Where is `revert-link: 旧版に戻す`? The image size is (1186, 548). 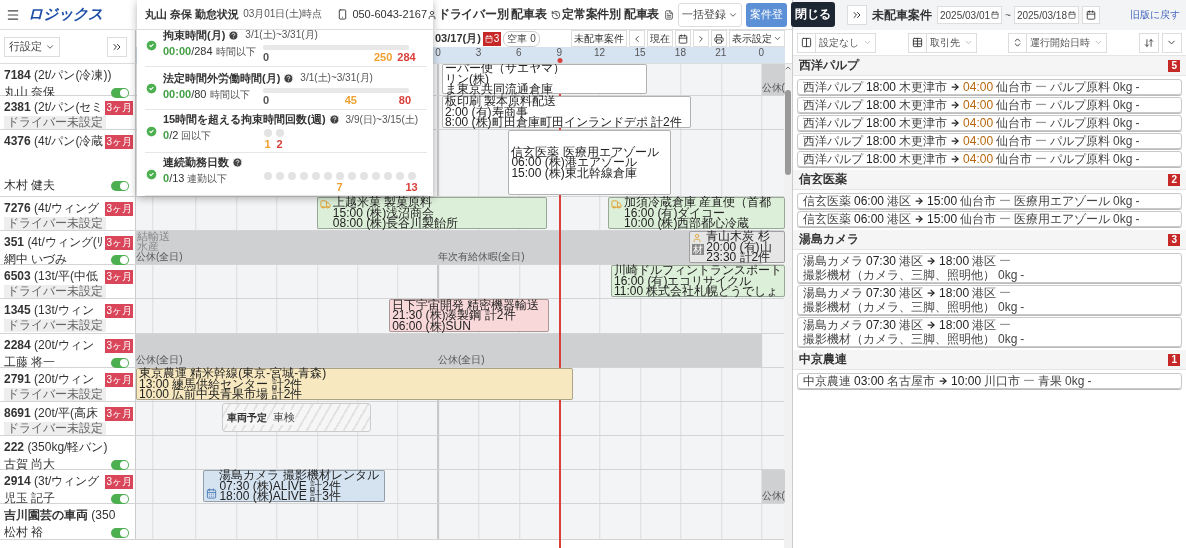
revert-link: 旧版に戻す is located at coordinates (1155, 15).